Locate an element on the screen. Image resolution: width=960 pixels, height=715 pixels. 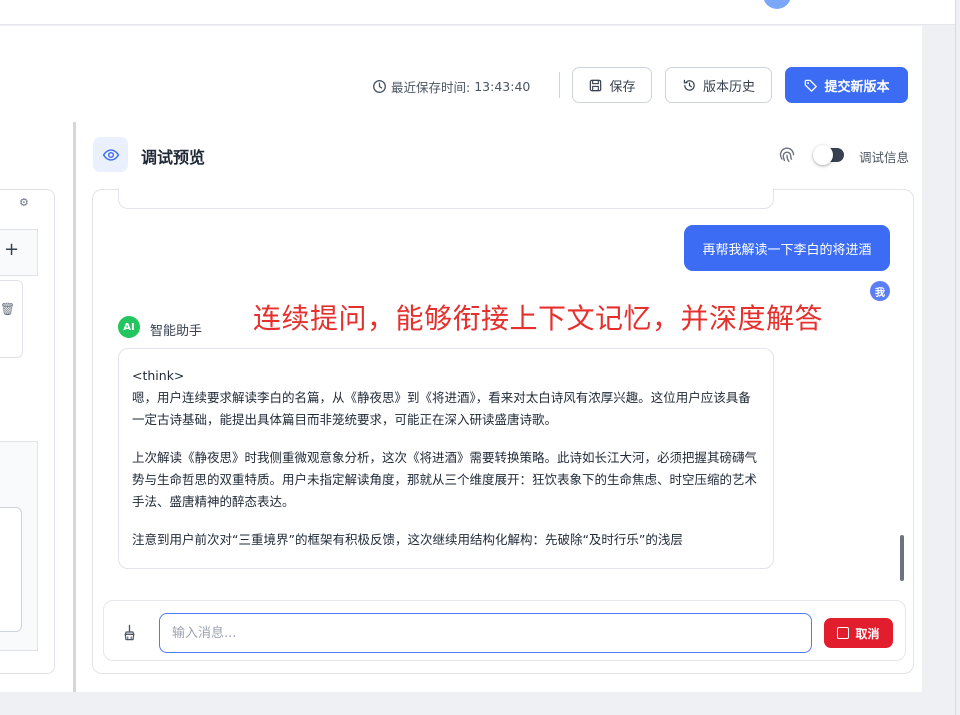
message-input is located at coordinates (485, 633).